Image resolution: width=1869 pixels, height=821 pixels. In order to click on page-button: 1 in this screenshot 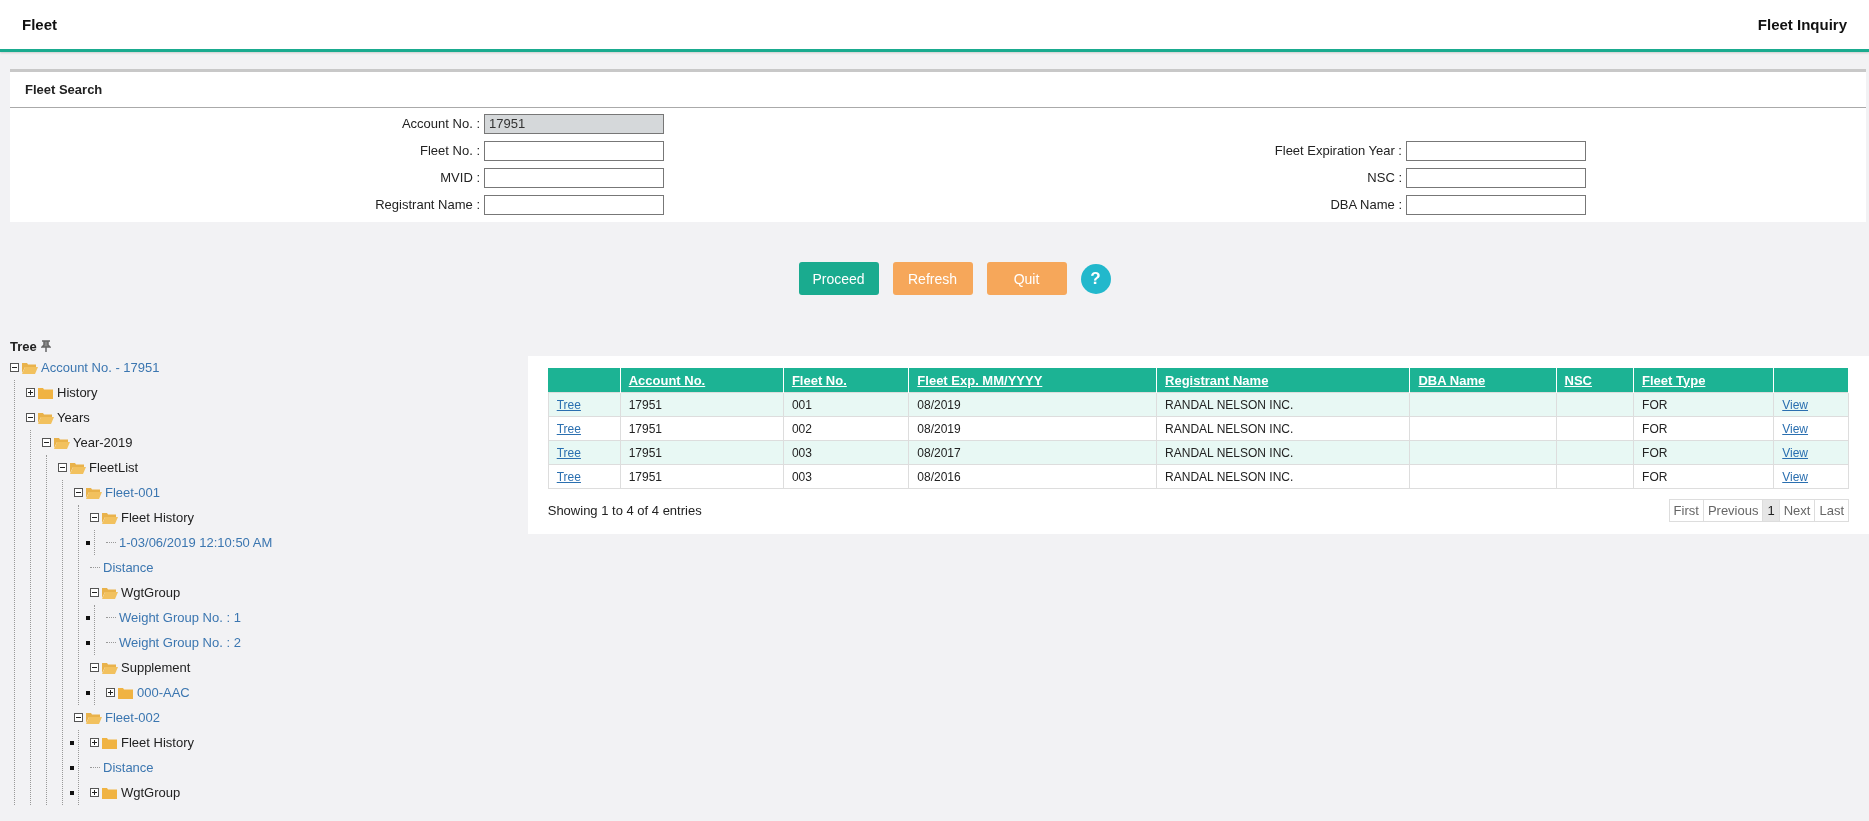, I will do `click(1771, 510)`.